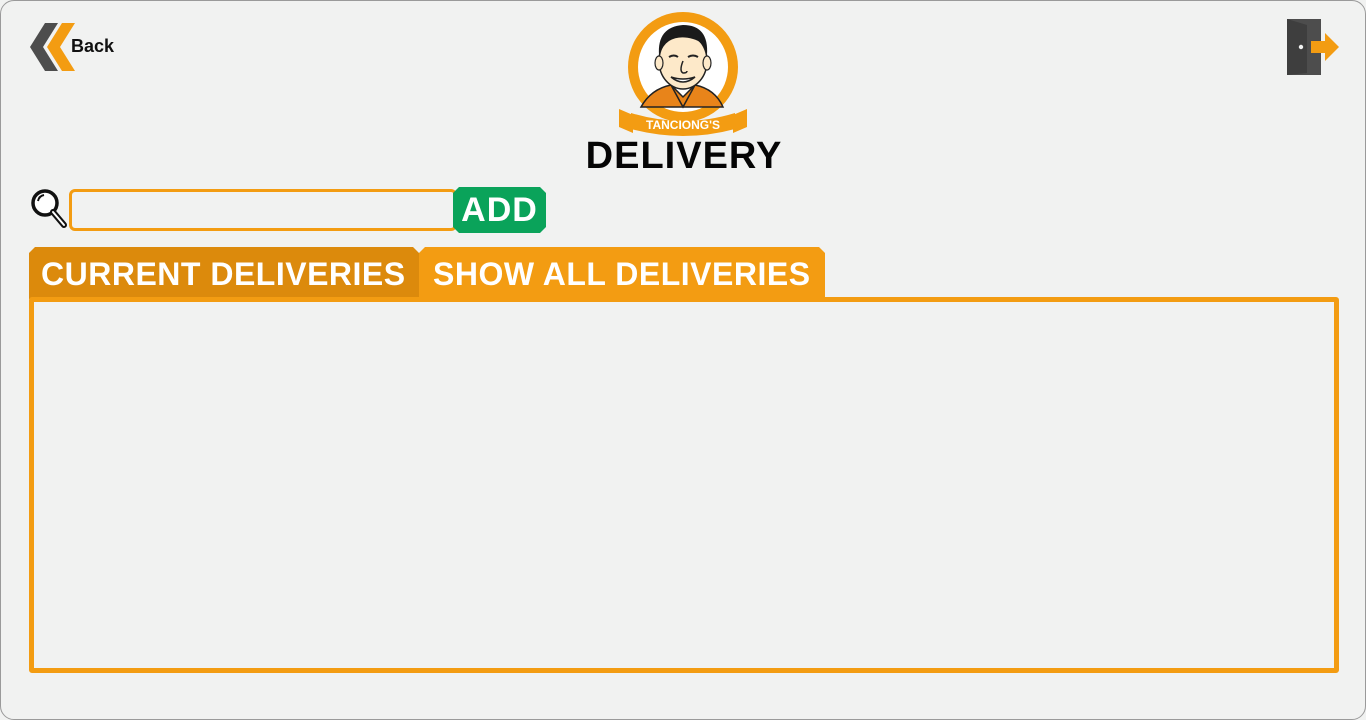  What do you see at coordinates (1313, 47) in the screenshot?
I see `logout-door-icon` at bounding box center [1313, 47].